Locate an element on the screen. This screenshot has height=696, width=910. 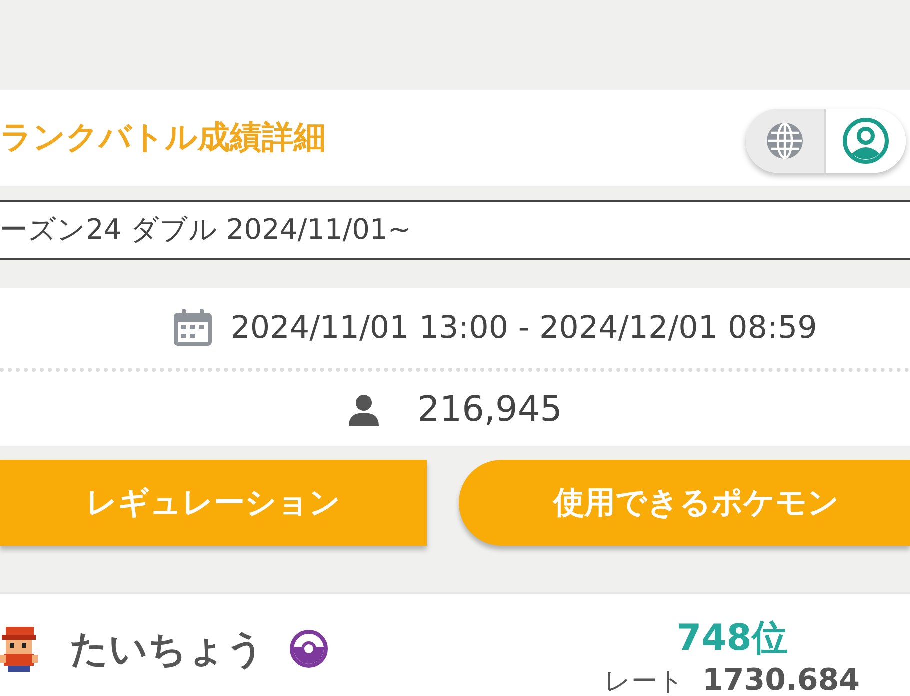
player-count: 216,945 is located at coordinates (490, 410).